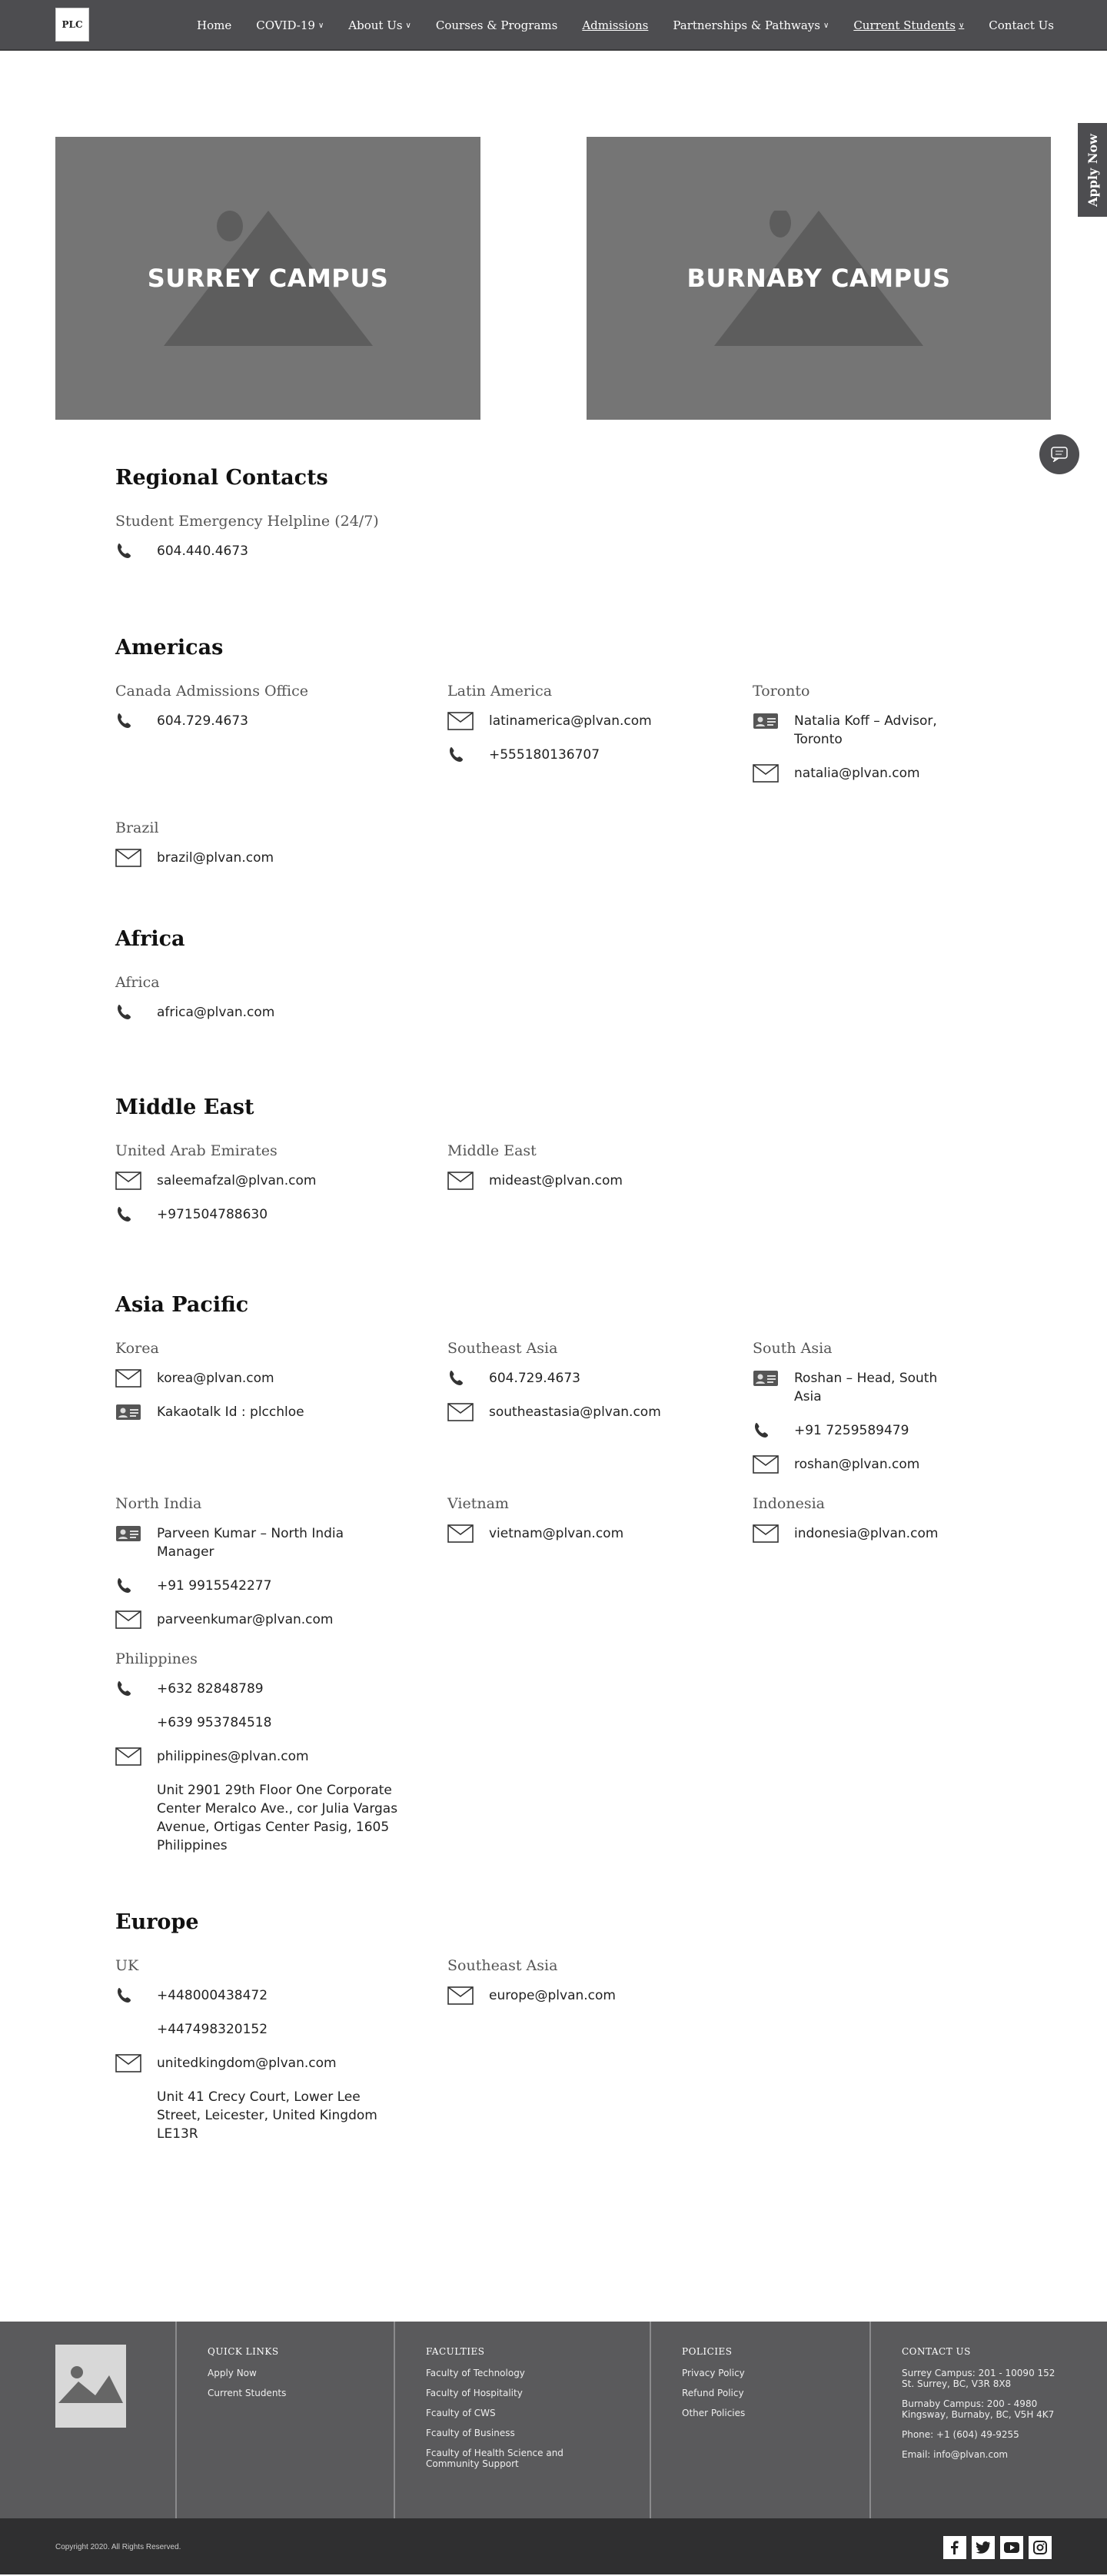  I want to click on phone-link: +555180136707, so click(544, 755).